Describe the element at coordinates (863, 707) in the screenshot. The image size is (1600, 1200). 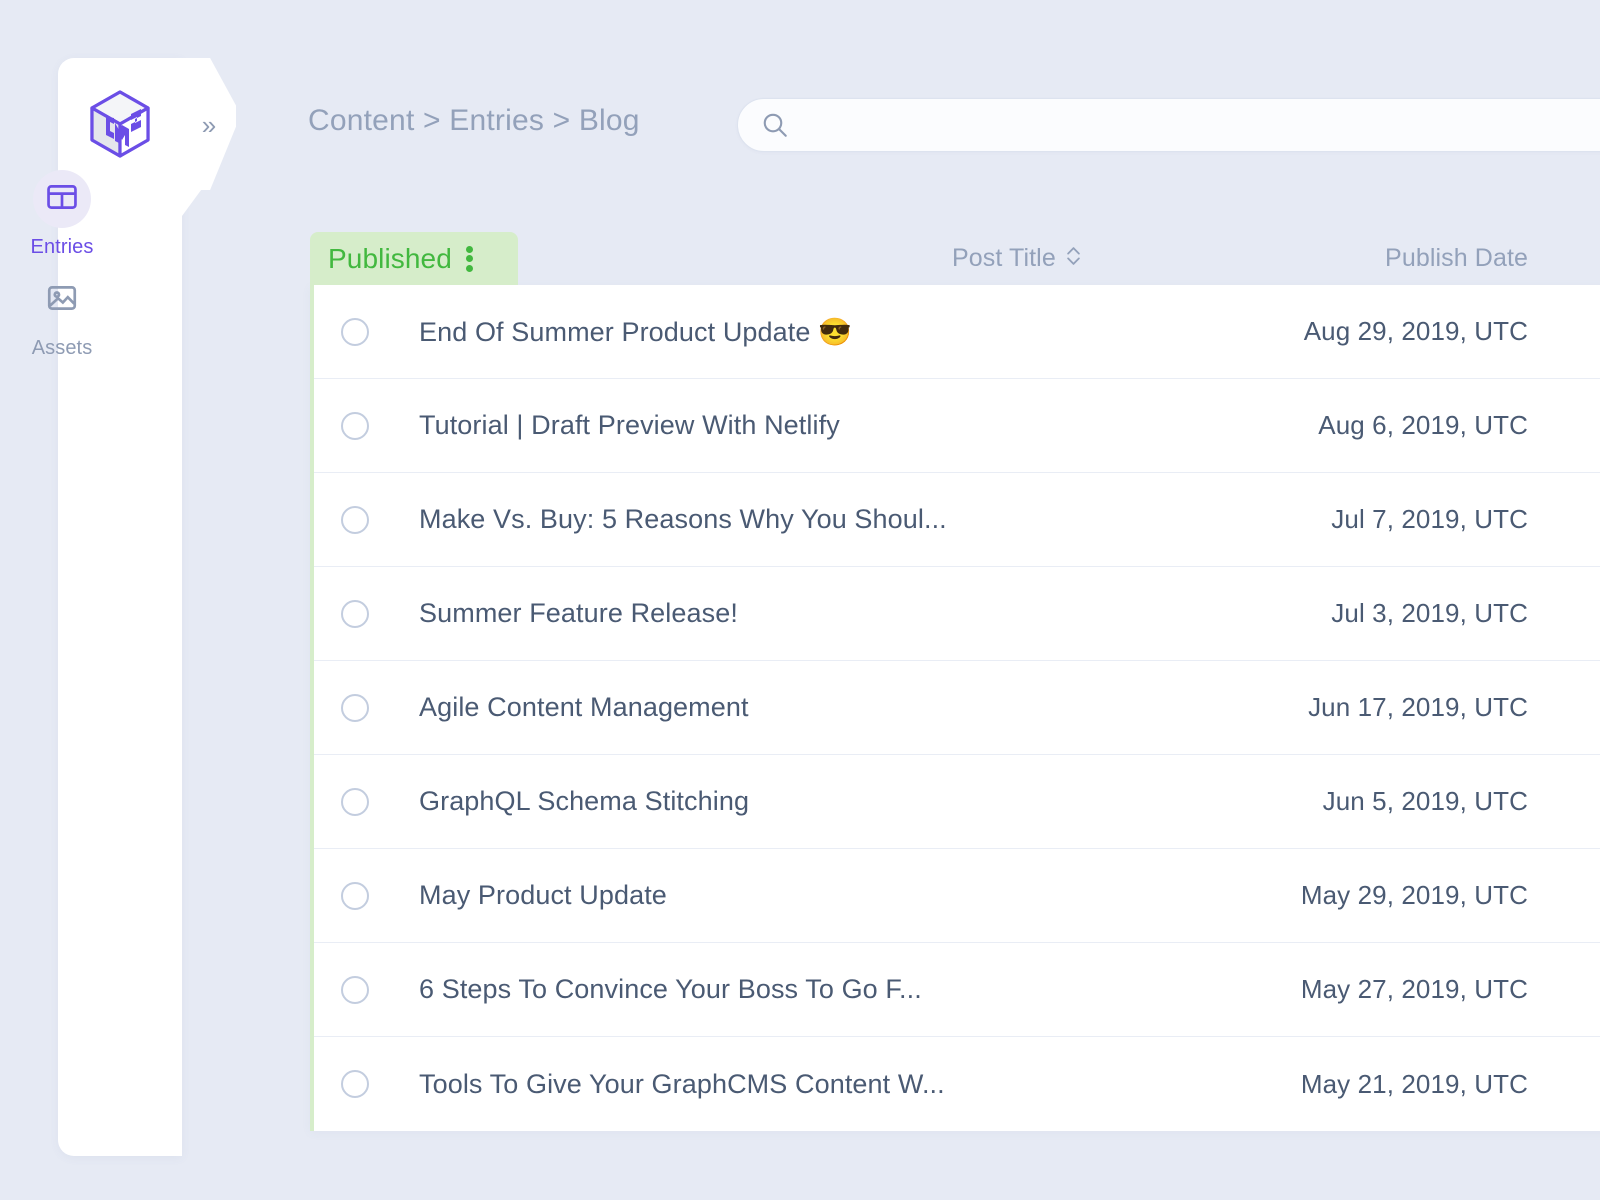
I see `row-post-title: Agile Content Management` at that location.